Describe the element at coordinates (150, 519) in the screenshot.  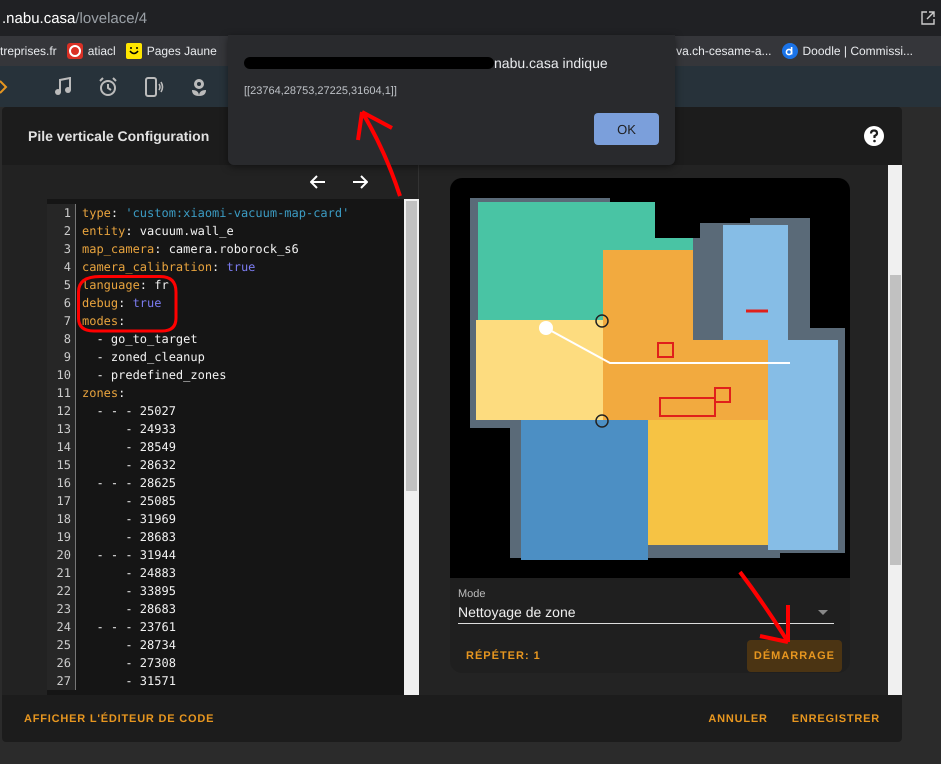
I see `code-line: - 31969` at that location.